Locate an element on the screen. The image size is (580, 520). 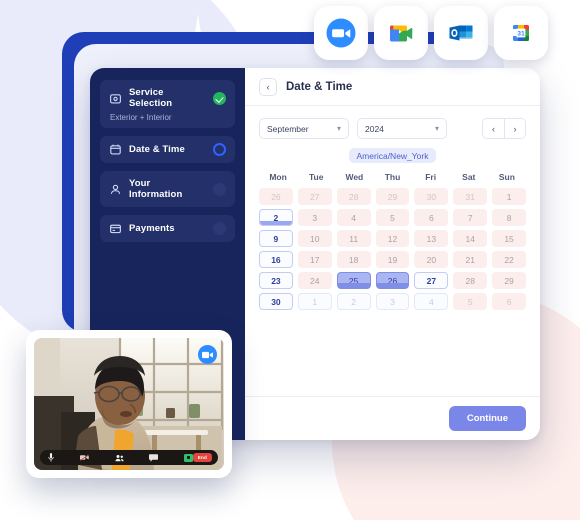
pane-footer: Continue is located at coordinates (392, 418).